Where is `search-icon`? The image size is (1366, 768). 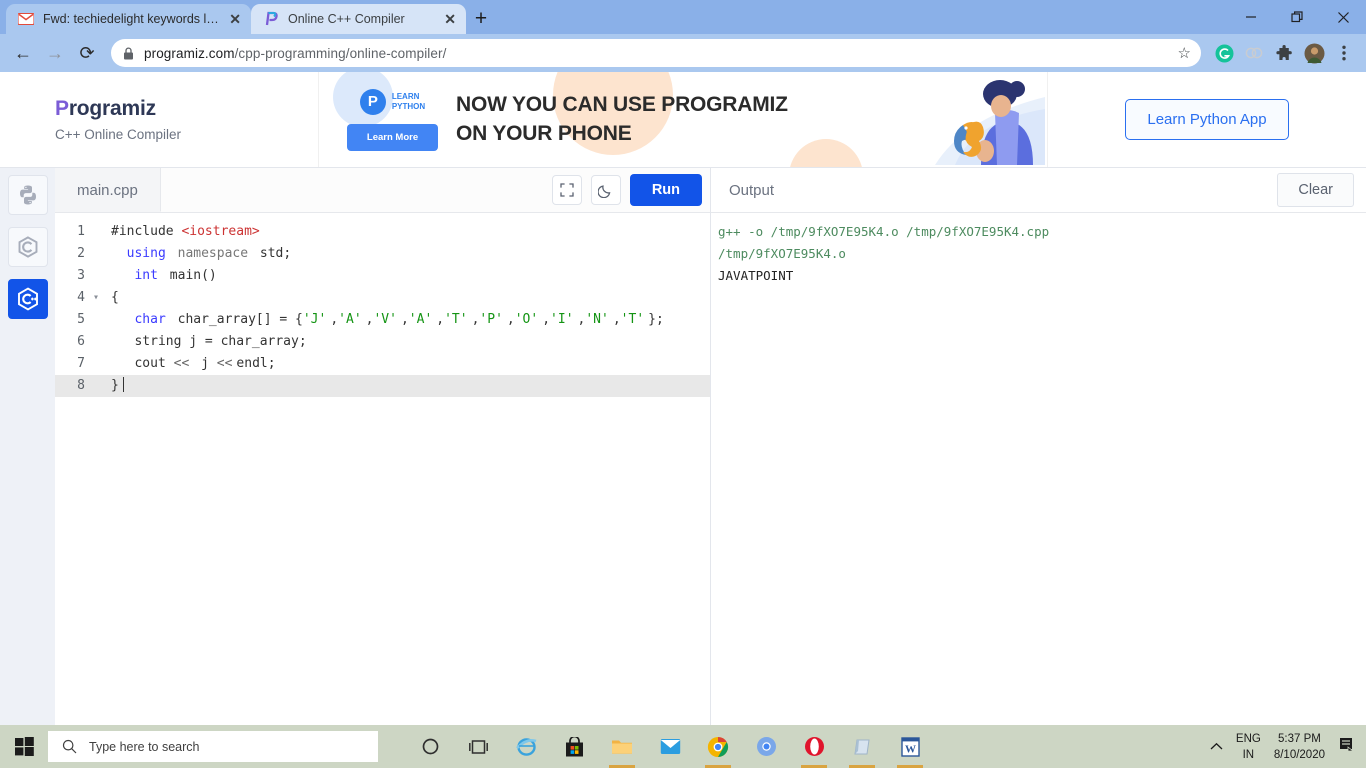
search-icon is located at coordinates (69, 746).